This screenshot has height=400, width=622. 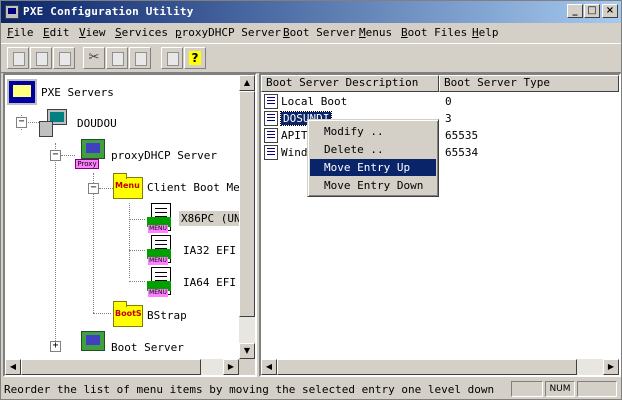 I want to click on toolbar: ✂ ?, so click(x=311, y=58).